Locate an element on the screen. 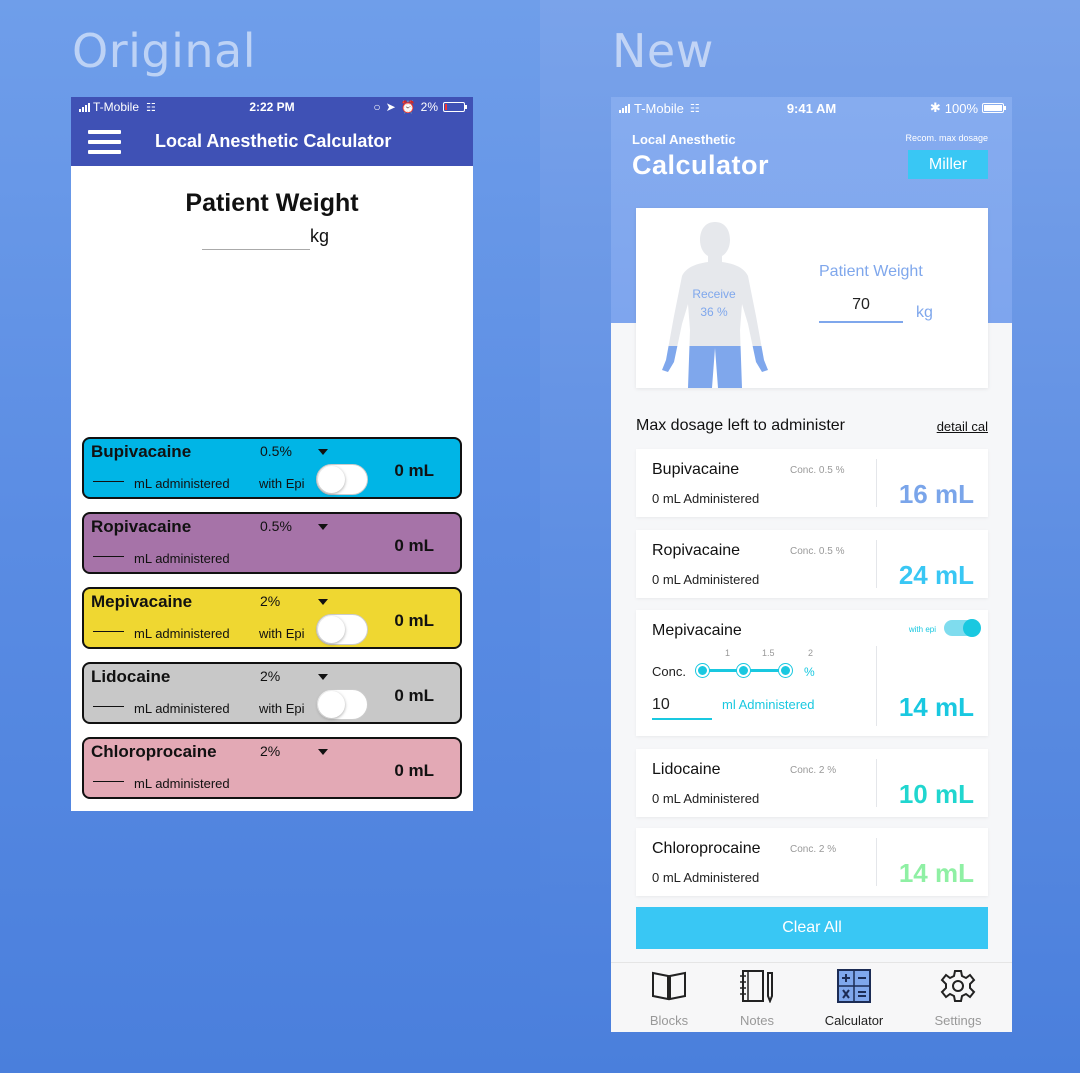 This screenshot has height=1073, width=1080. ml-administered-label: ml Administered is located at coordinates (768, 704).